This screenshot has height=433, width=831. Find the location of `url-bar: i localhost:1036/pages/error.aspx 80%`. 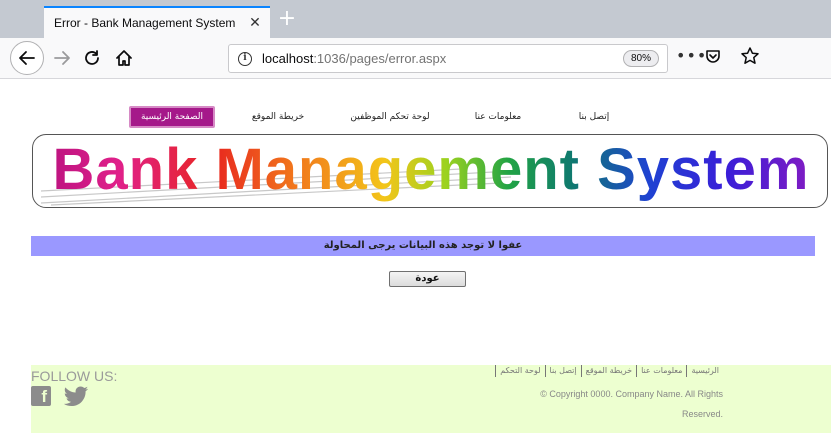

url-bar: i localhost:1036/pages/error.aspx 80% is located at coordinates (448, 58).